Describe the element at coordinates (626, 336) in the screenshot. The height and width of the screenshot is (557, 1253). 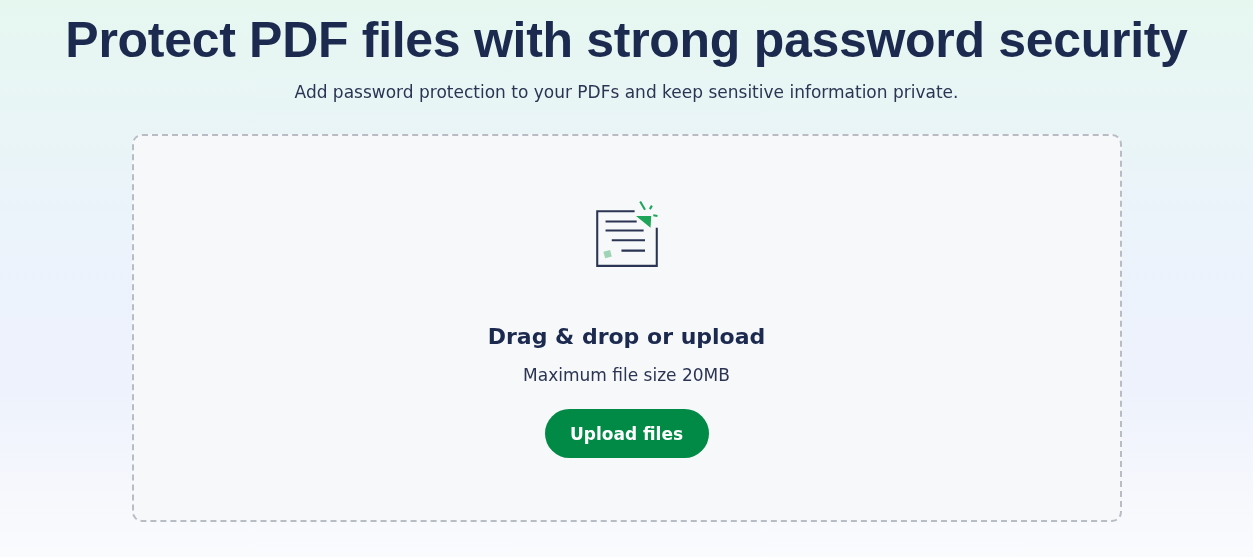
I see `drop-heading: Drag & drop or upload` at that location.